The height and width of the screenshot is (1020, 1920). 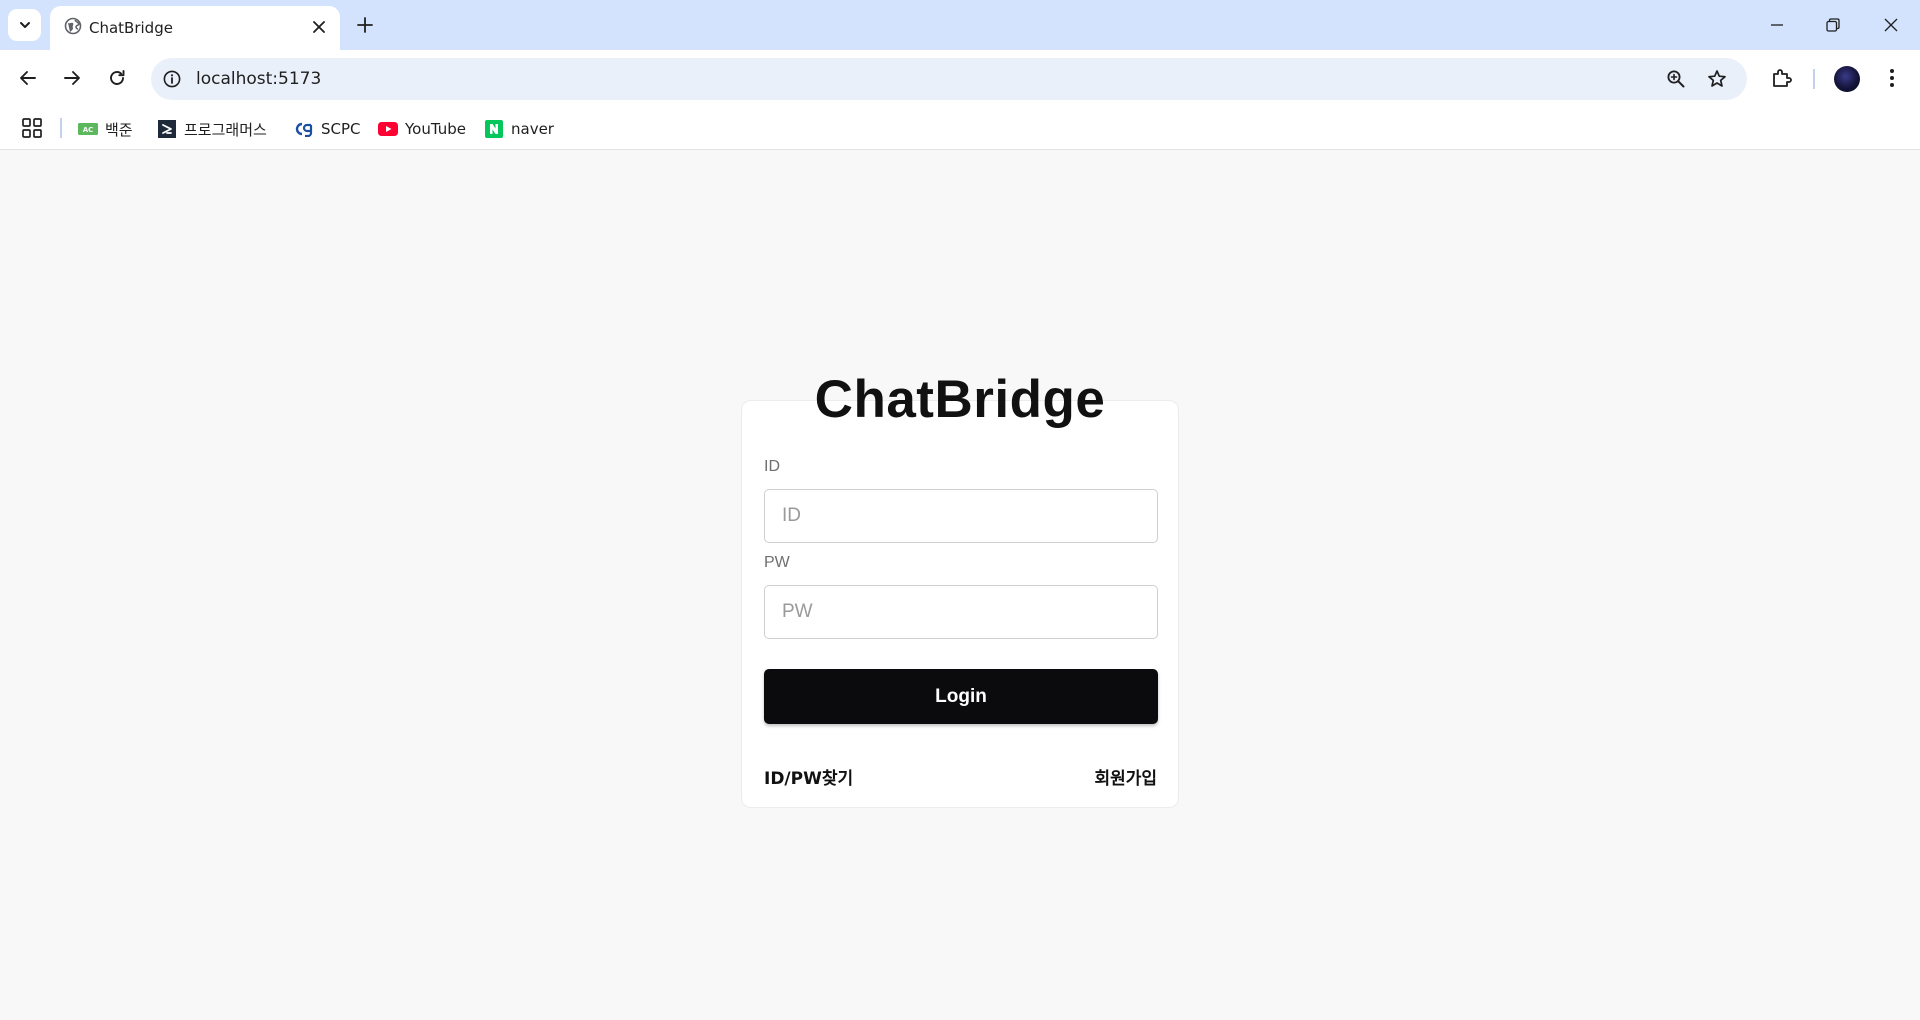 What do you see at coordinates (365, 25) in the screenshot?
I see `new-tab-plus-icon` at bounding box center [365, 25].